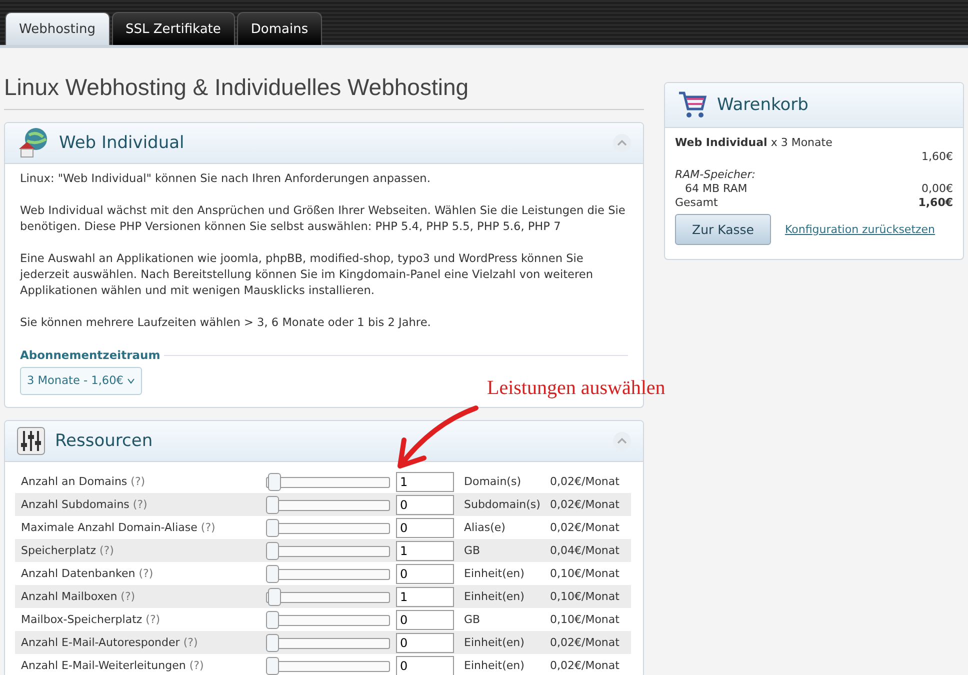 The image size is (968, 675). What do you see at coordinates (715, 175) in the screenshot?
I see `option-label: RAM-Speicher:` at bounding box center [715, 175].